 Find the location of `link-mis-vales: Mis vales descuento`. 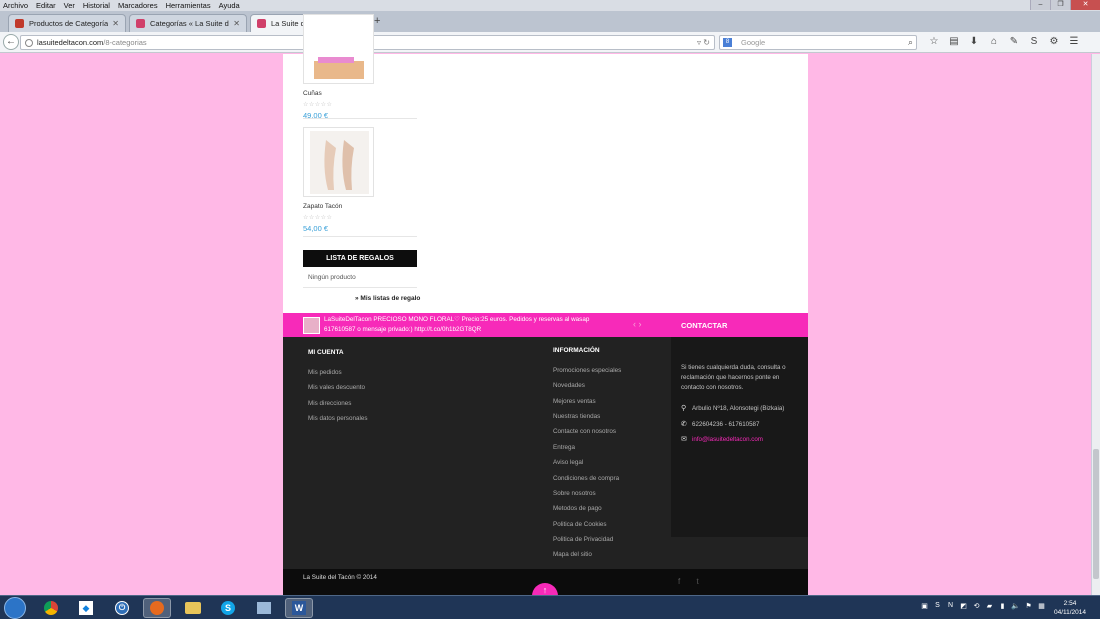

link-mis-vales: Mis vales descuento is located at coordinates (336, 387).